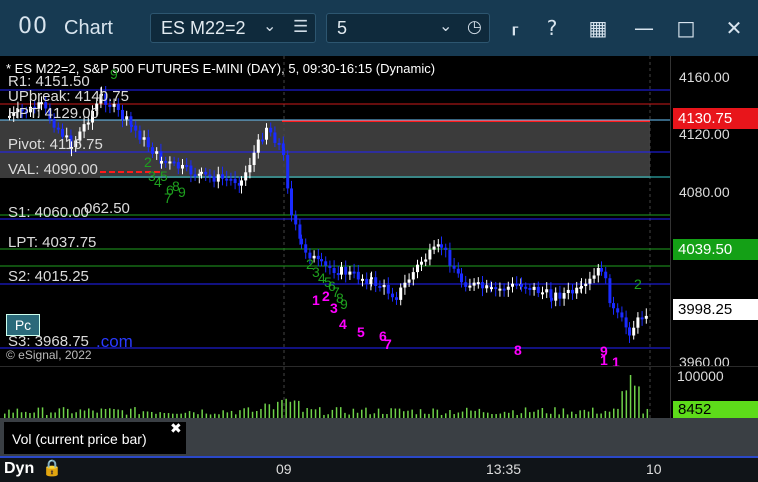  I want to click on count-label: 2, so click(638, 284).